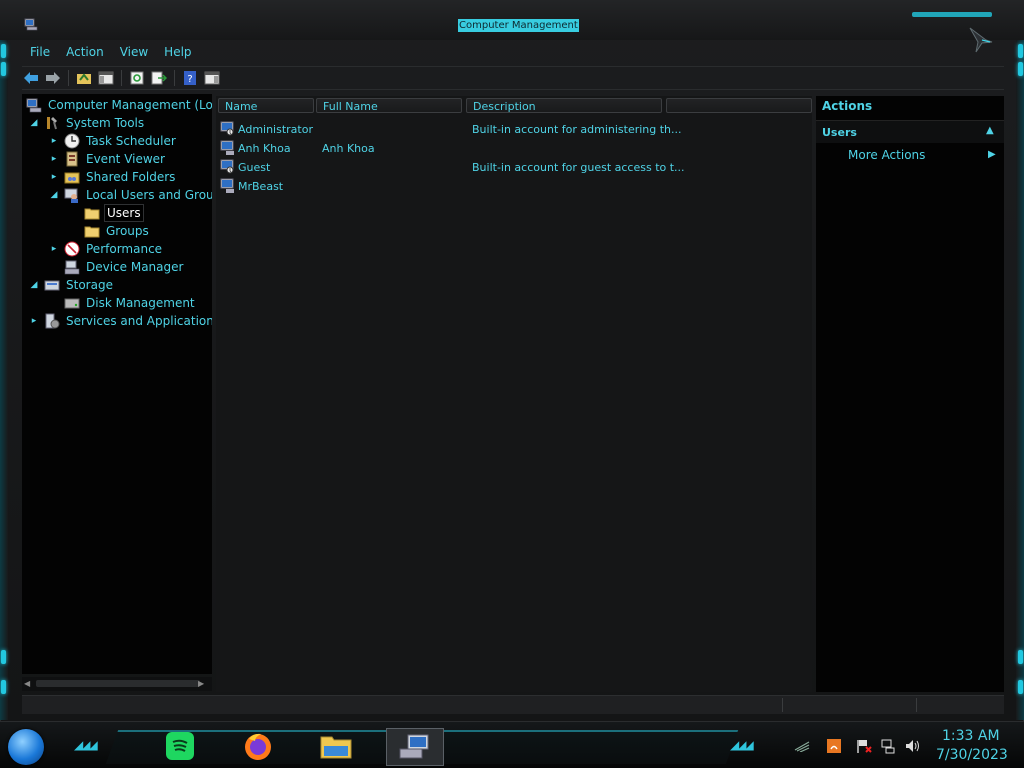  What do you see at coordinates (864, 746) in the screenshot?
I see `action-center-flag-icon` at bounding box center [864, 746].